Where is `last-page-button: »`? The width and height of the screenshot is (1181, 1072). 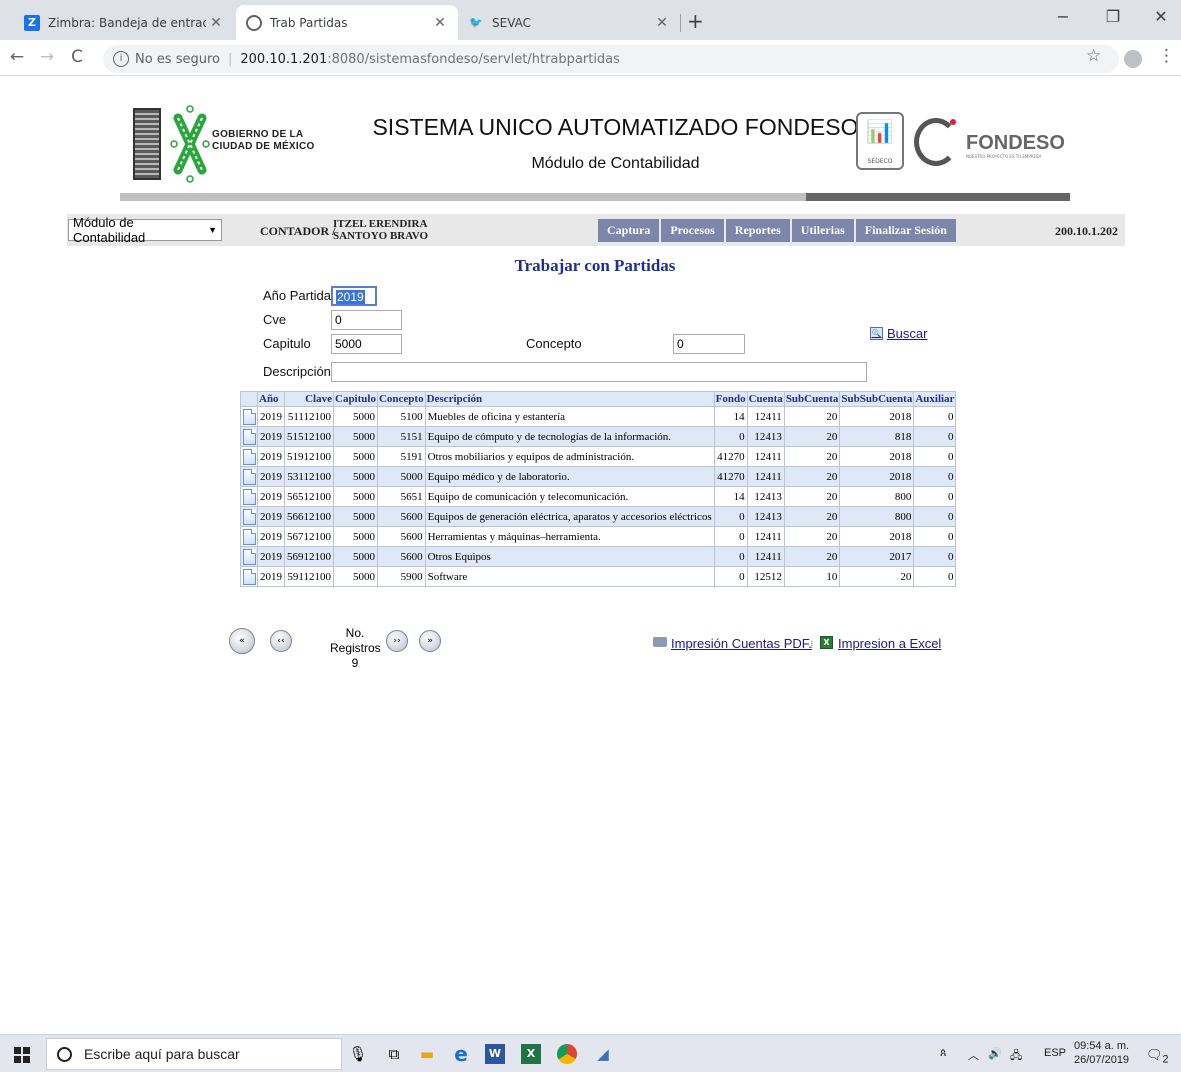 last-page-button: » is located at coordinates (430, 641).